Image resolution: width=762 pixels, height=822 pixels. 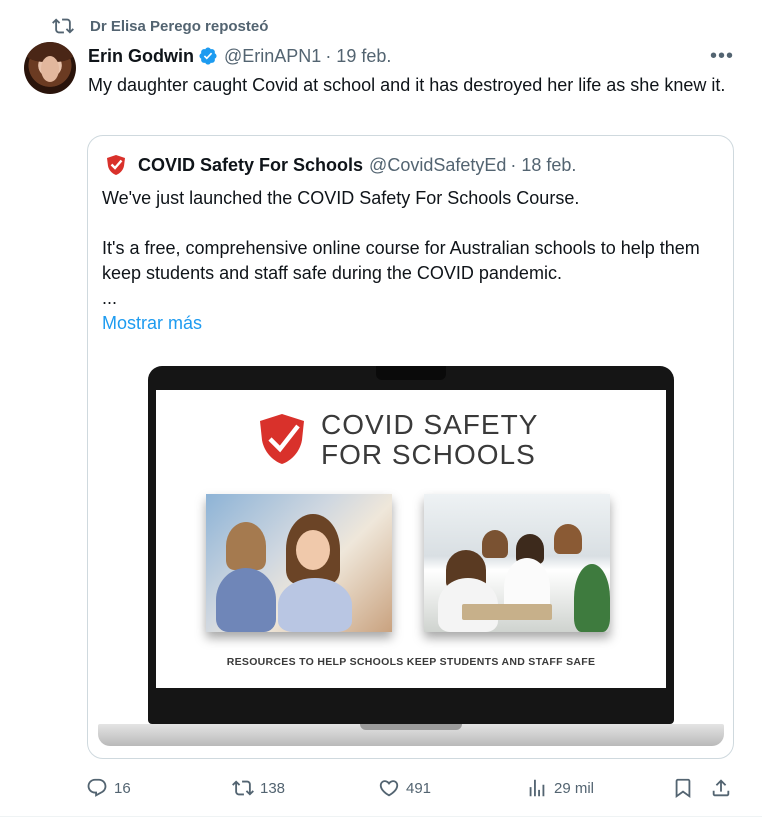 What do you see at coordinates (358, 56) in the screenshot?
I see `tweet-date: · 19 feb.` at bounding box center [358, 56].